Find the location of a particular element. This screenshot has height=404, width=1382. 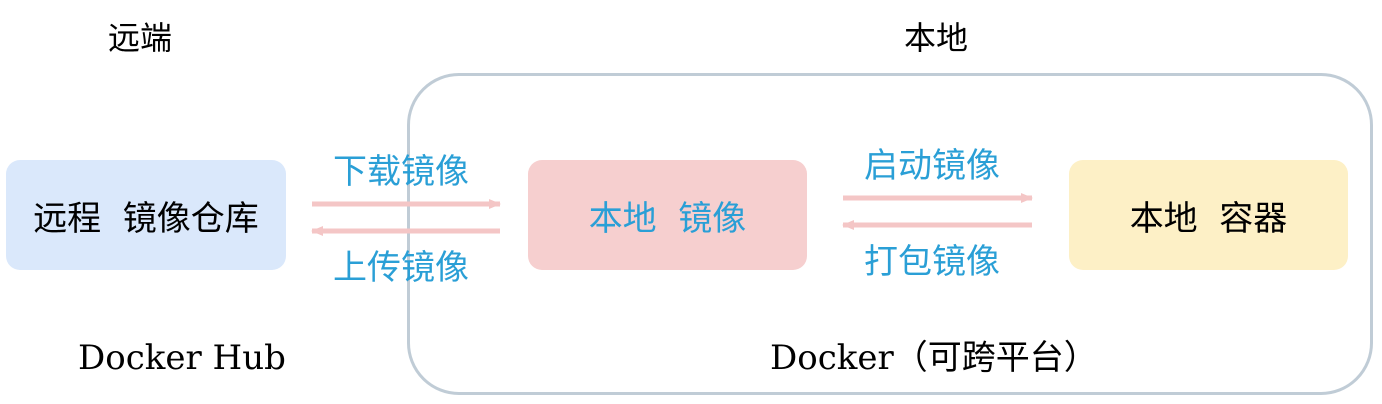

remote-image-repository-node: 远程 镜像仓库 is located at coordinates (146, 215).